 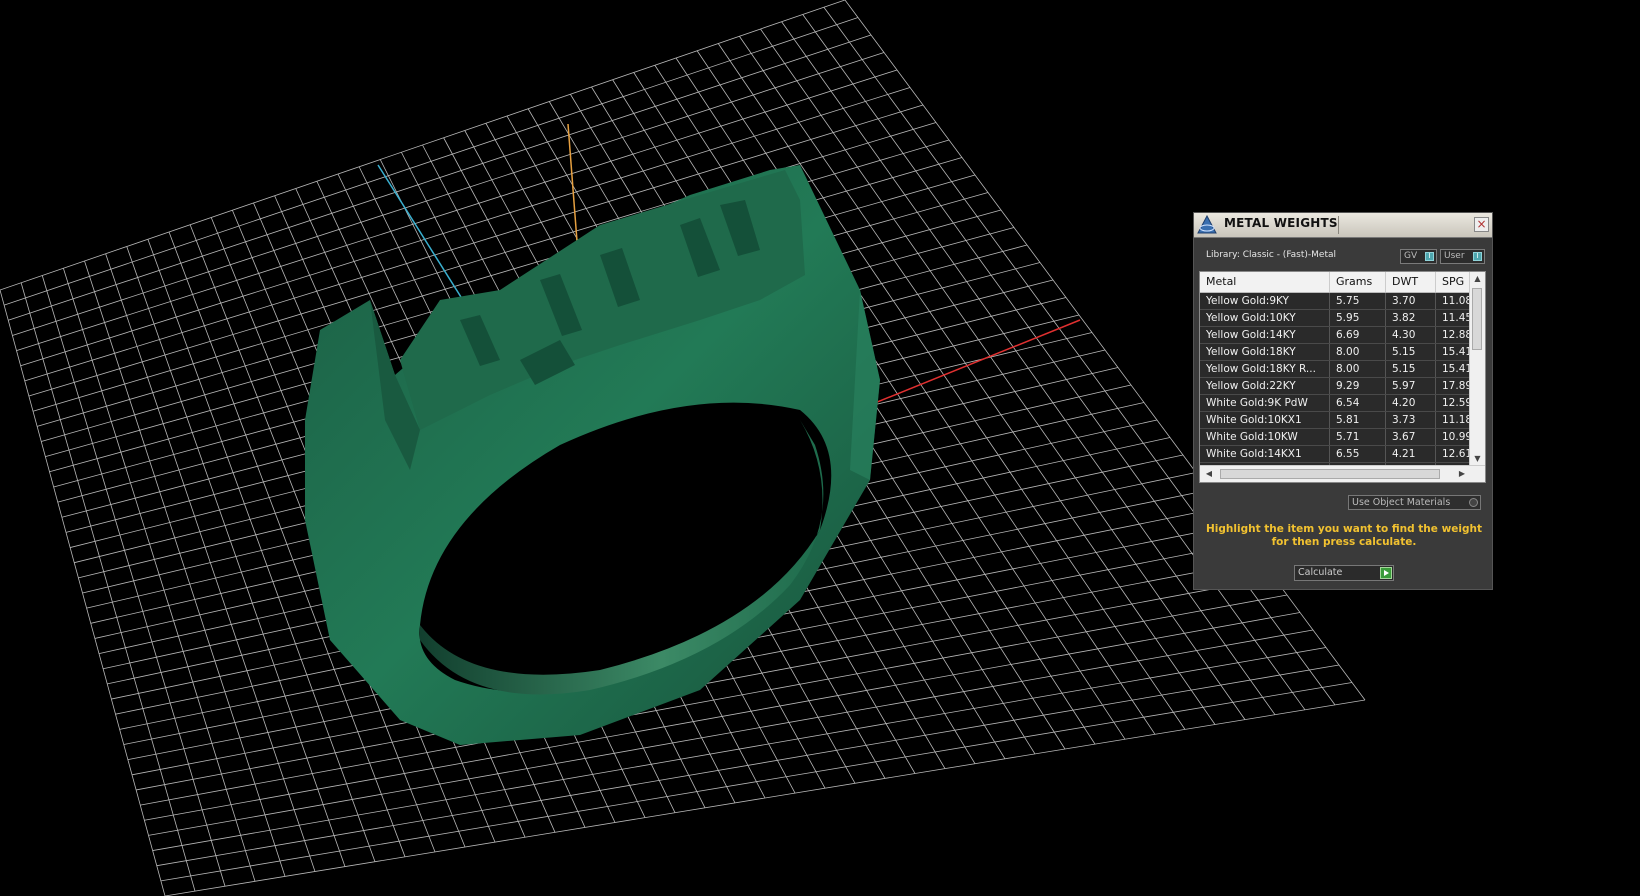 What do you see at coordinates (1344, 573) in the screenshot?
I see `calculate-button: Calculate` at bounding box center [1344, 573].